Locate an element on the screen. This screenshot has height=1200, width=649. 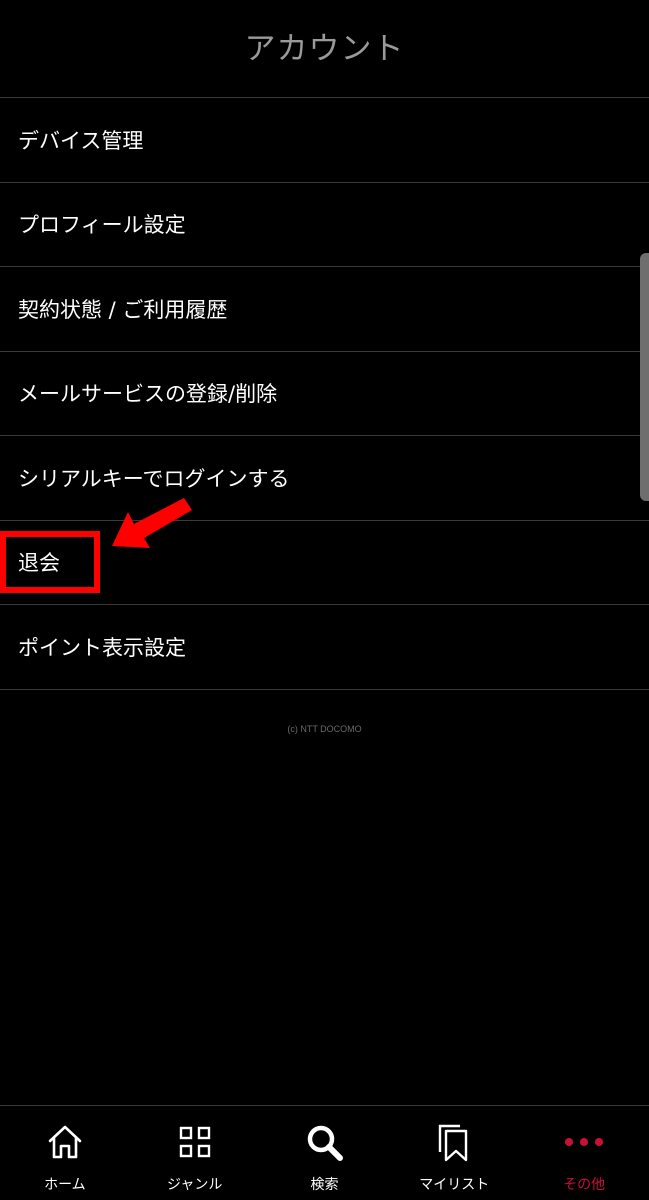
nav-item-genre: ジャンル is located at coordinates (195, 1153).